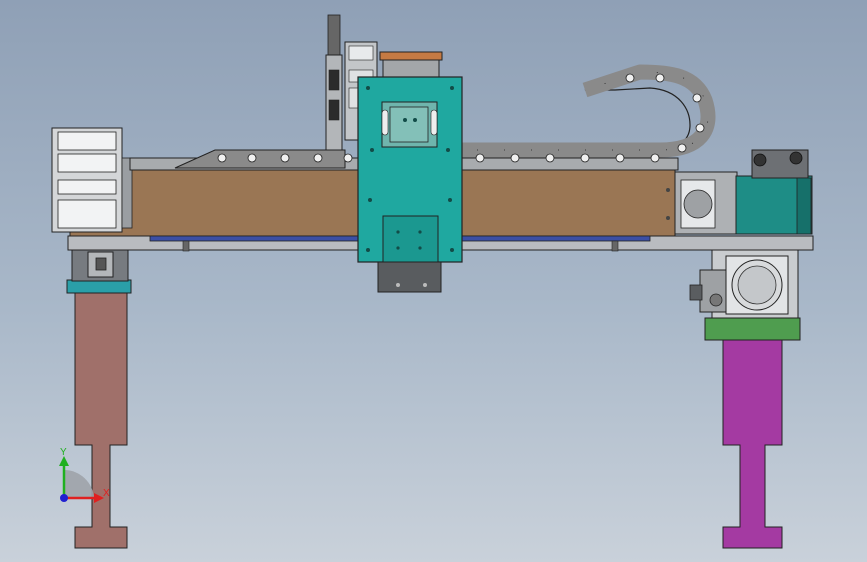  Describe the element at coordinates (63, 452) in the screenshot. I see `triad-y-label: Y` at that location.